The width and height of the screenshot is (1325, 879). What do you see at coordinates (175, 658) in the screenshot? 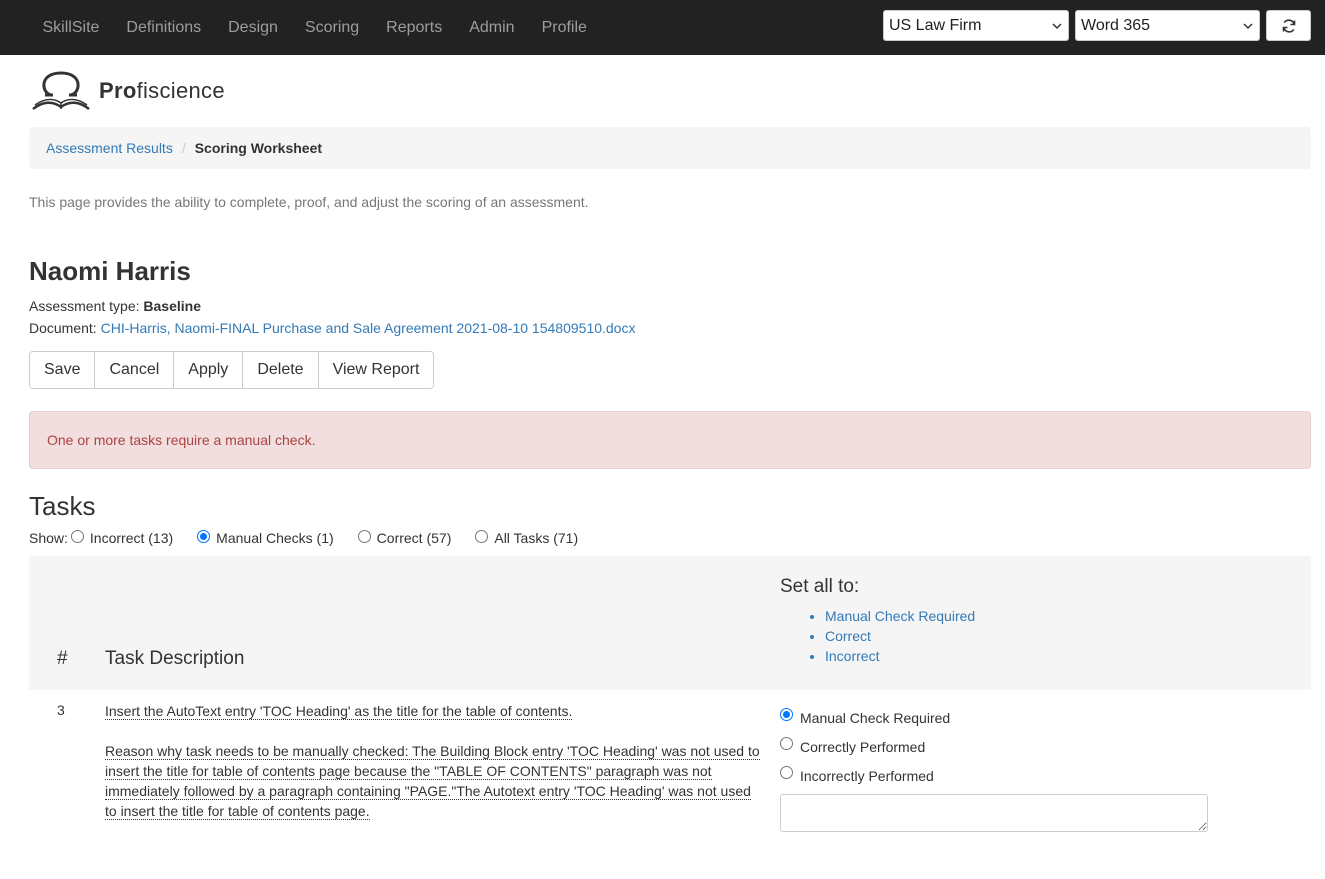
I see `column-header-task-description: Task Description` at bounding box center [175, 658].